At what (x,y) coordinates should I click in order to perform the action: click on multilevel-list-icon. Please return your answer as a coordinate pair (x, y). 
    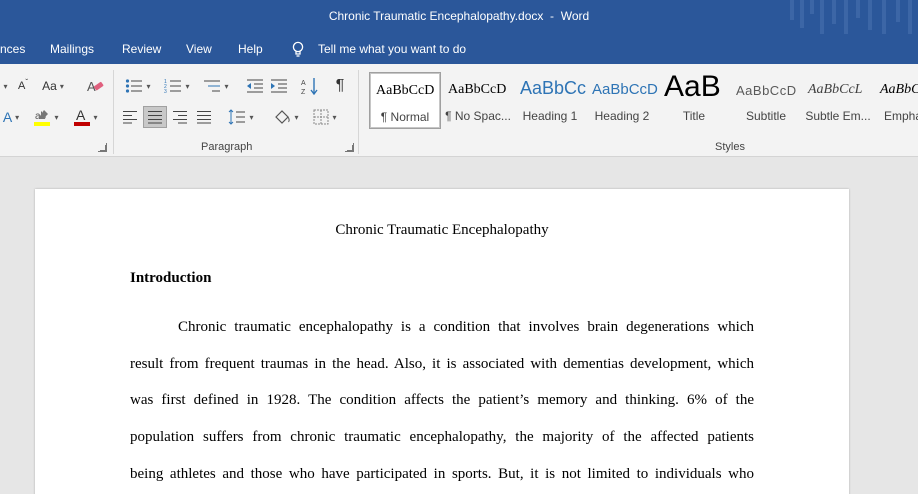
    Looking at the image, I should click on (212, 86).